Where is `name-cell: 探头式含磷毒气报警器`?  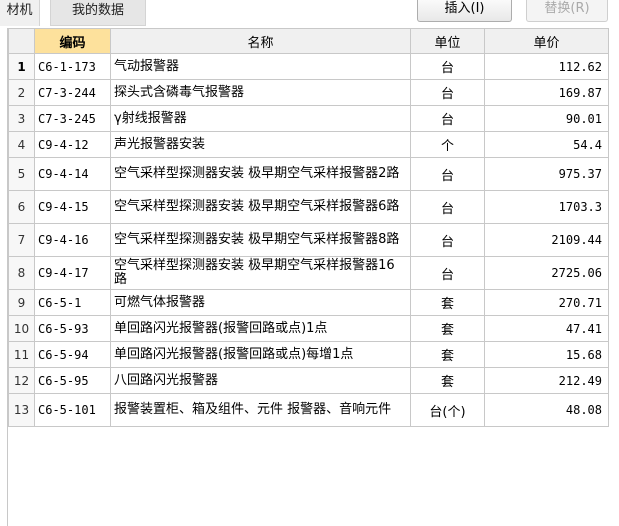 name-cell: 探头式含磷毒气报警器 is located at coordinates (260, 92).